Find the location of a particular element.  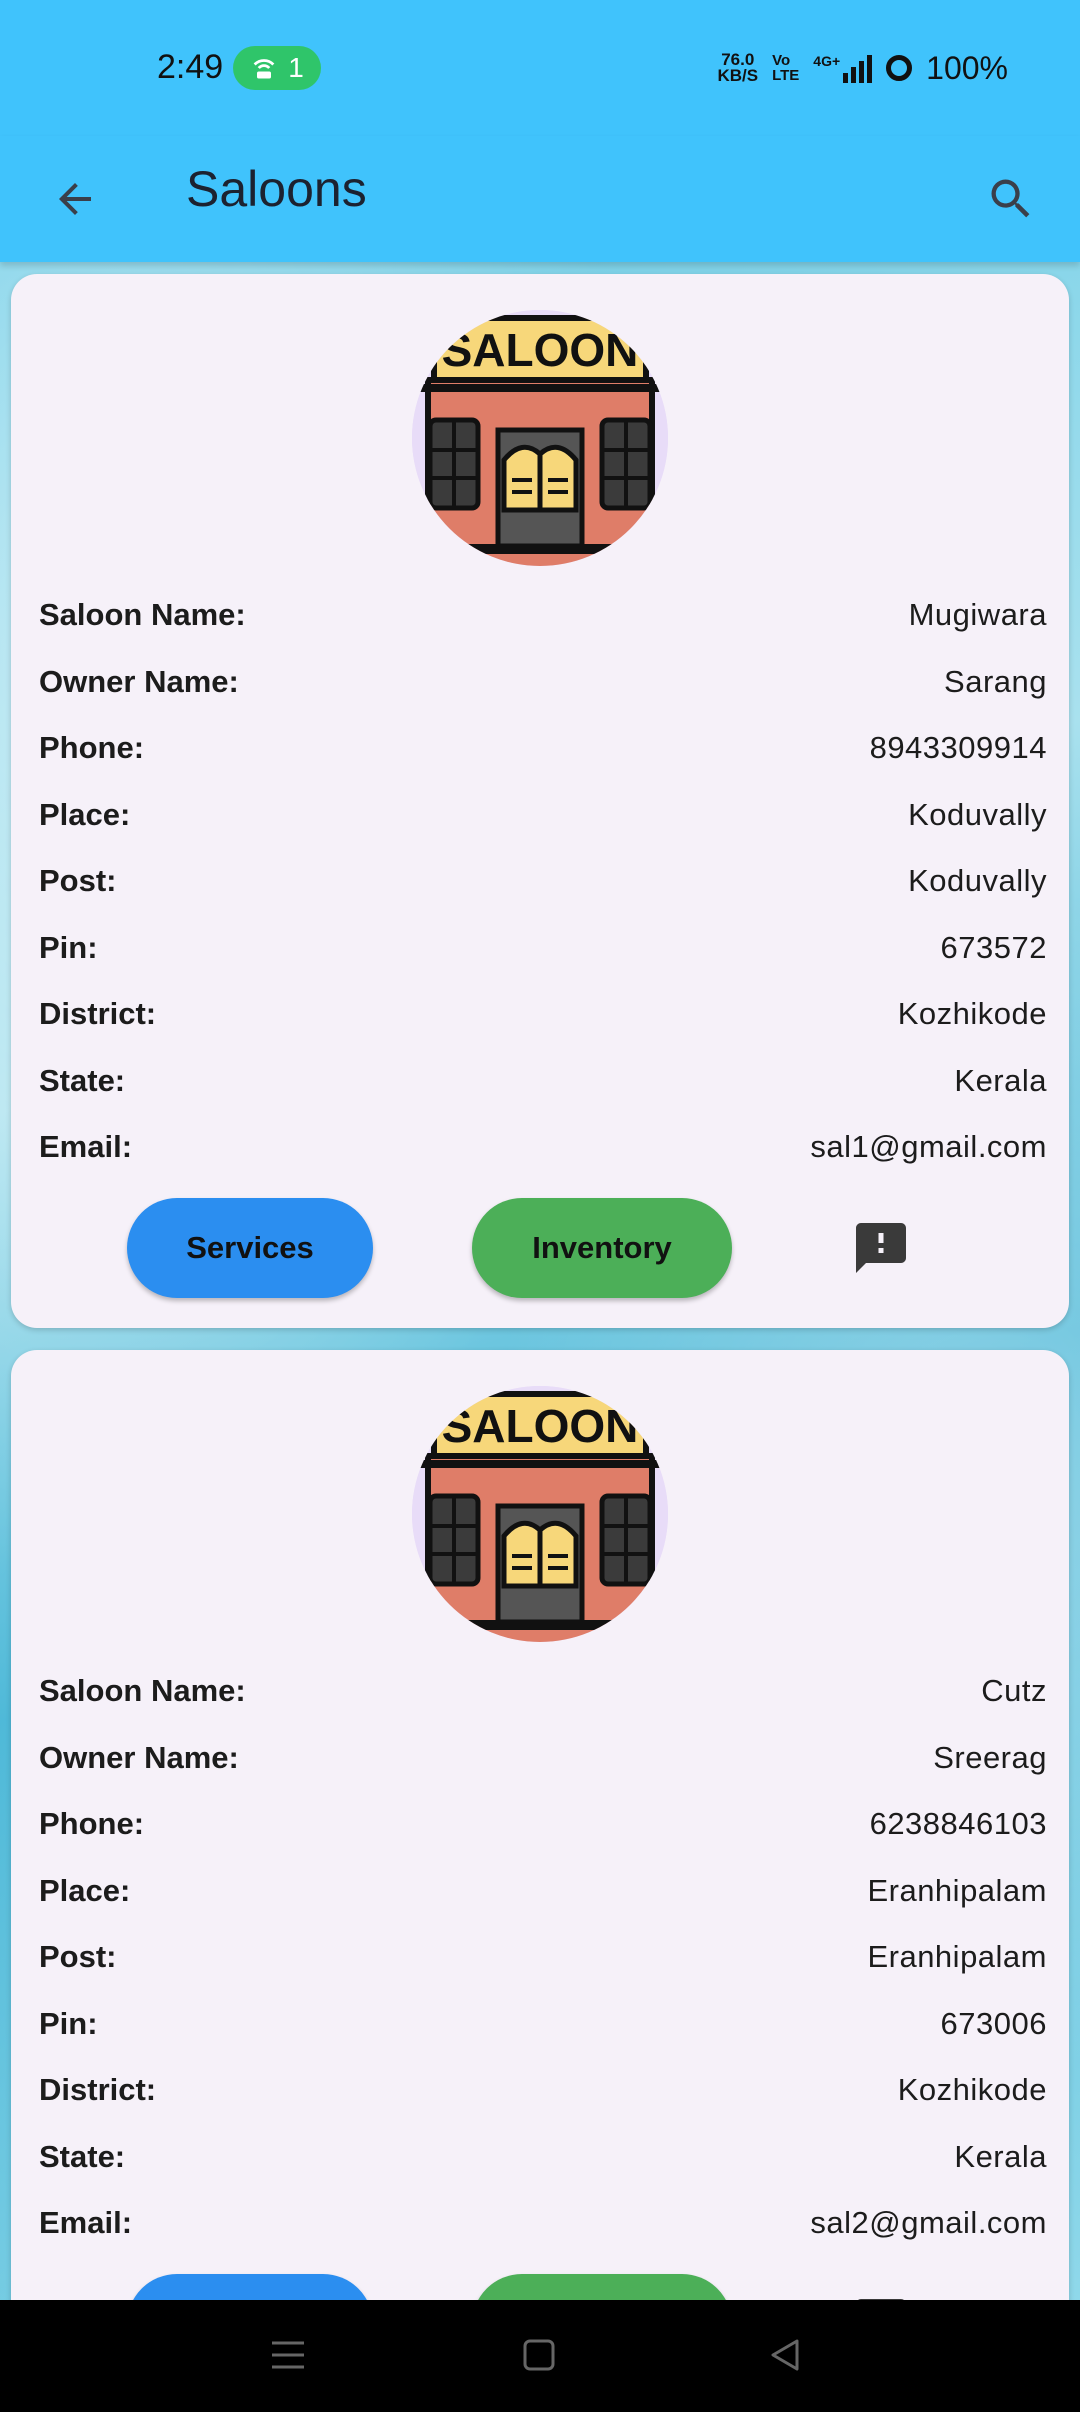

home-square-icon is located at coordinates (539, 2355).